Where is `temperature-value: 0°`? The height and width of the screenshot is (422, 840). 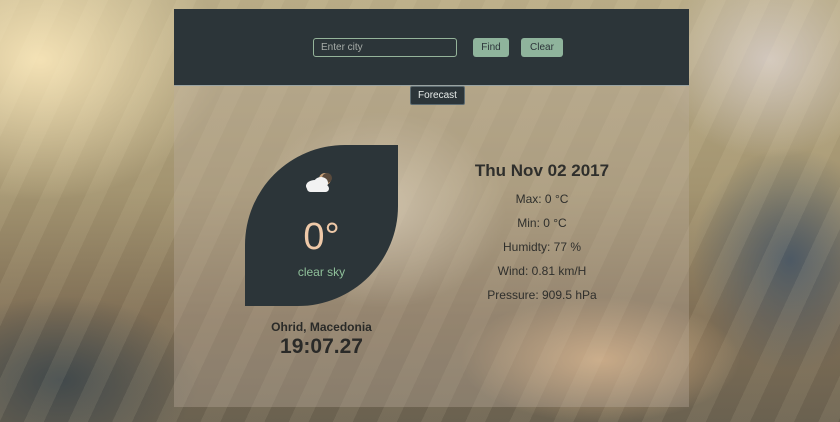
temperature-value: 0° is located at coordinates (321, 237).